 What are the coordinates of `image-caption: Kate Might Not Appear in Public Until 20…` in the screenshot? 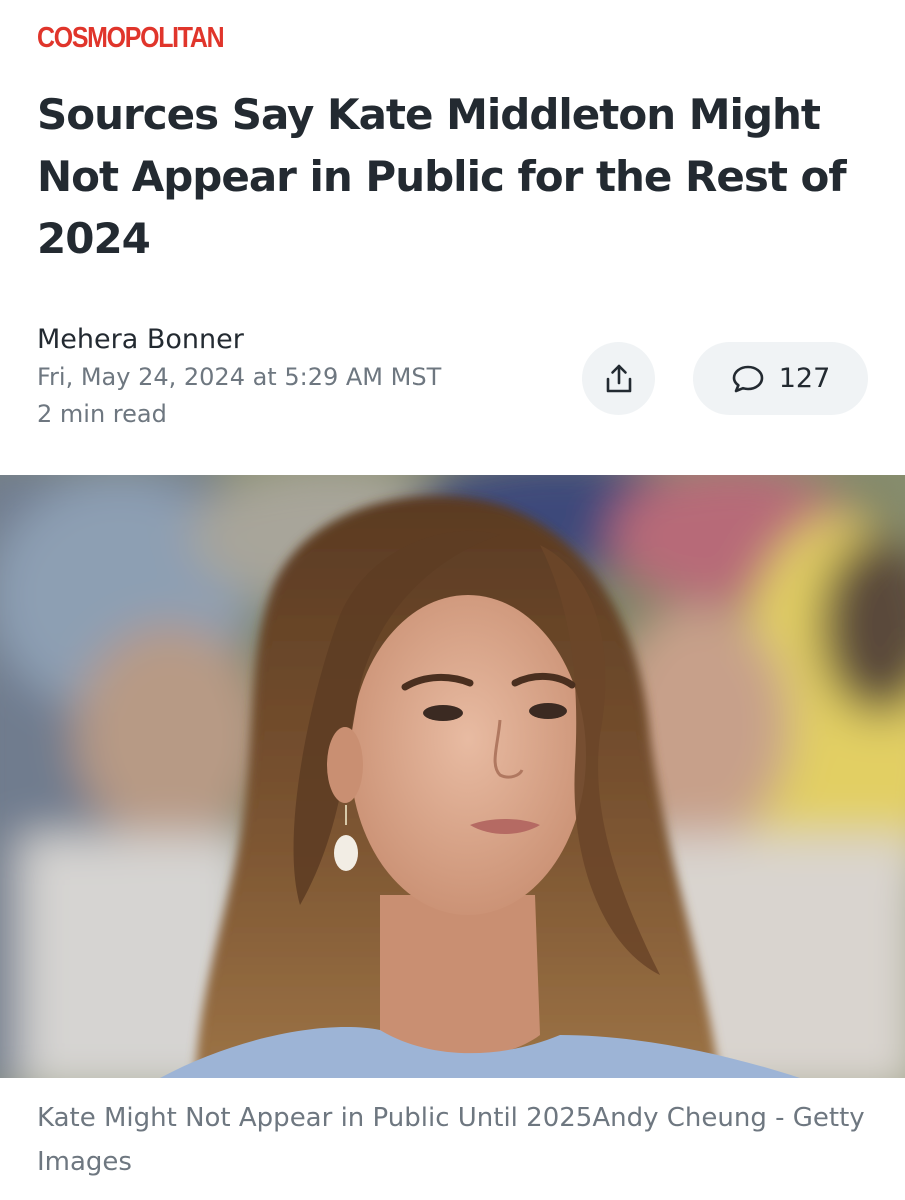 It's located at (451, 1140).